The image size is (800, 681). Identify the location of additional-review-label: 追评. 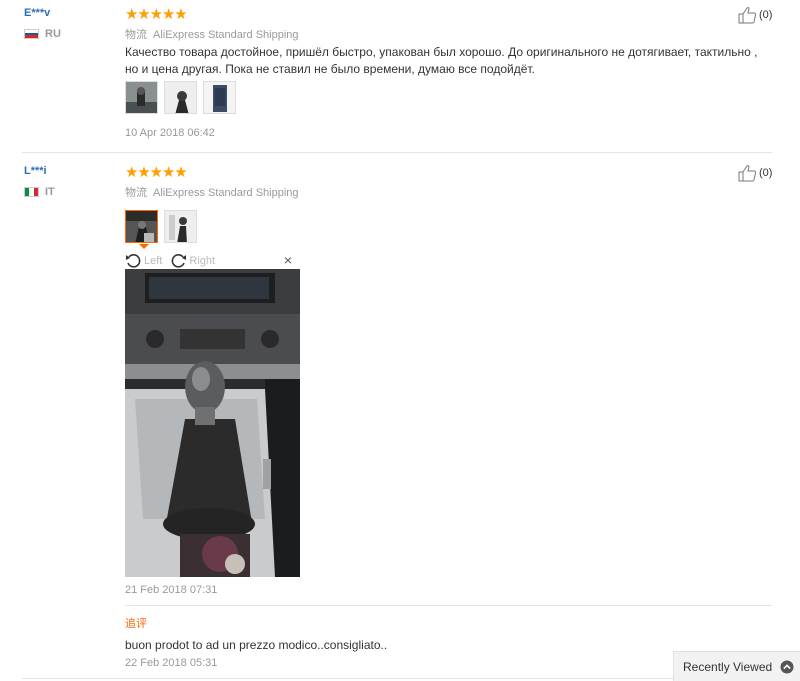
(136, 624).